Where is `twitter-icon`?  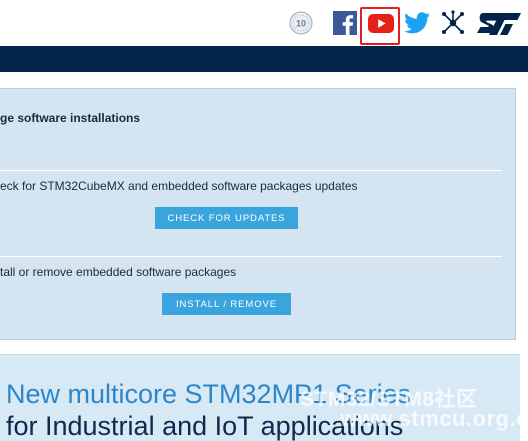
twitter-icon is located at coordinates (417, 23).